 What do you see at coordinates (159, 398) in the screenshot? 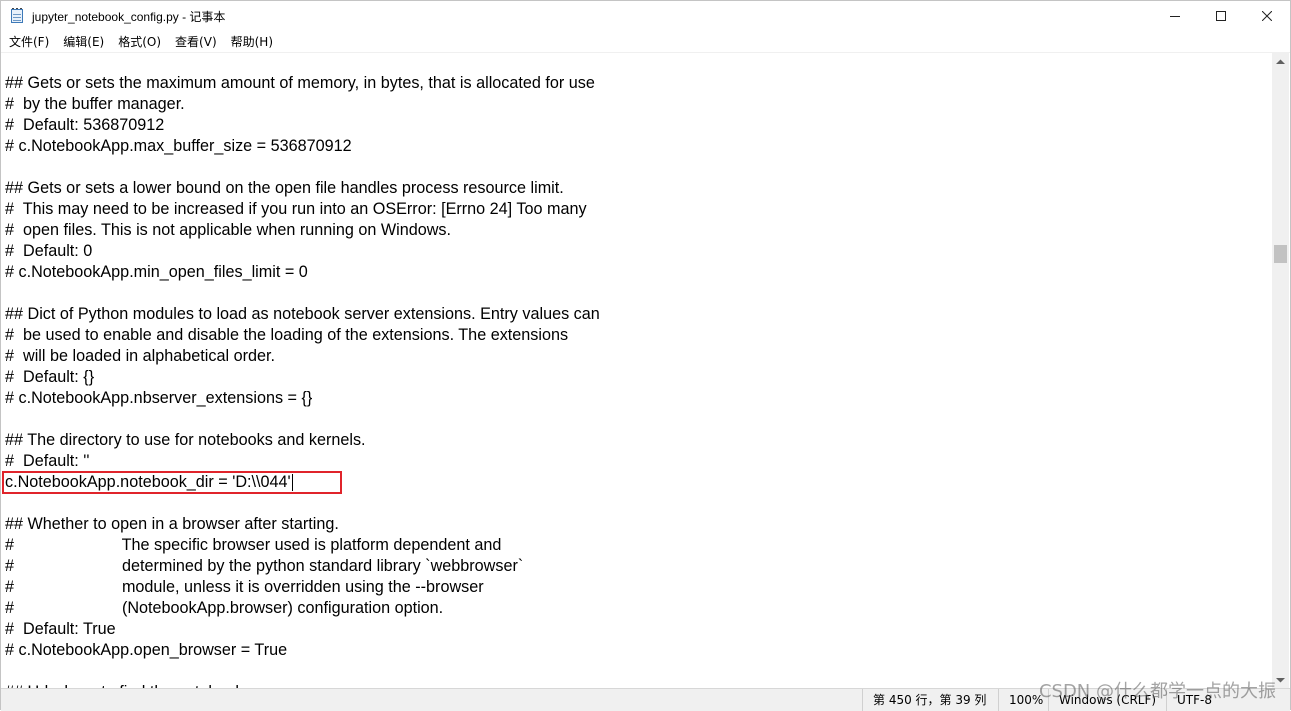
I see `editor-line: # c.NotebookApp.nbserver_extensions = {}` at bounding box center [159, 398].